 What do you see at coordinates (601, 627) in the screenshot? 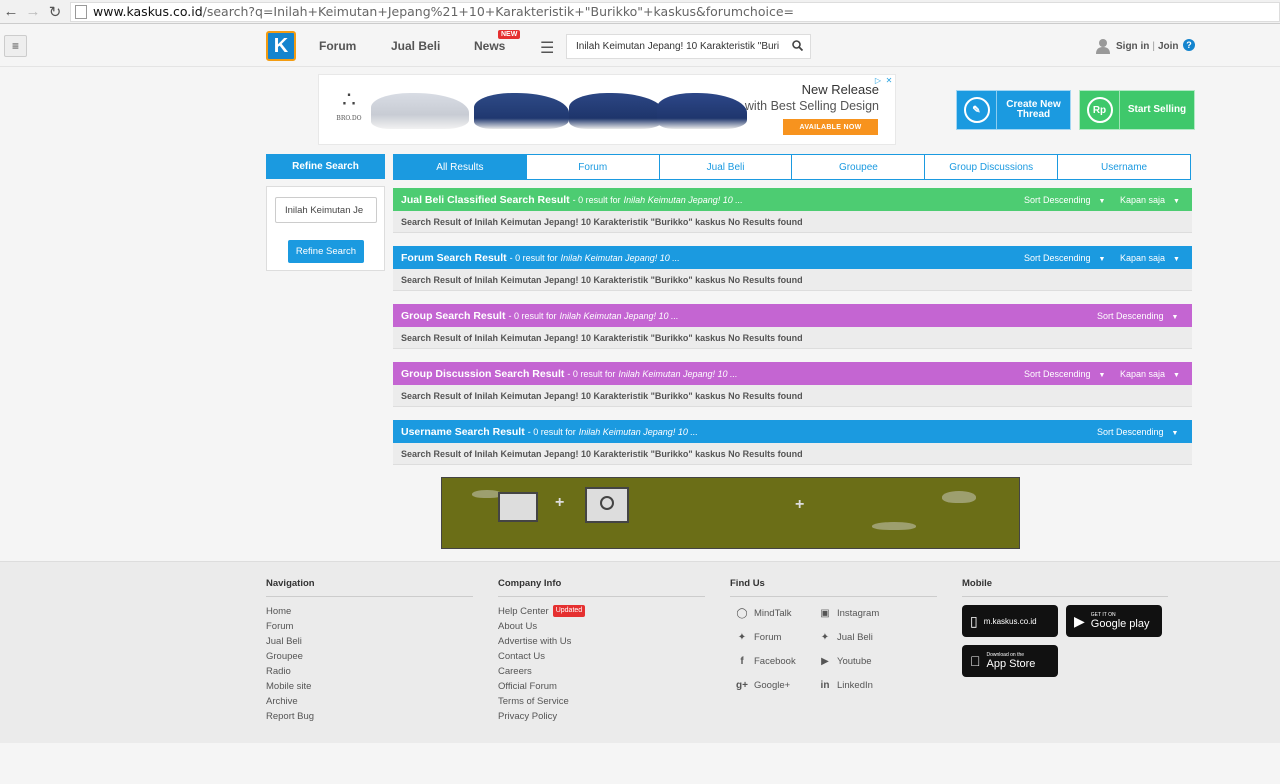
I see `footer-link-about-us: About Us` at bounding box center [601, 627].